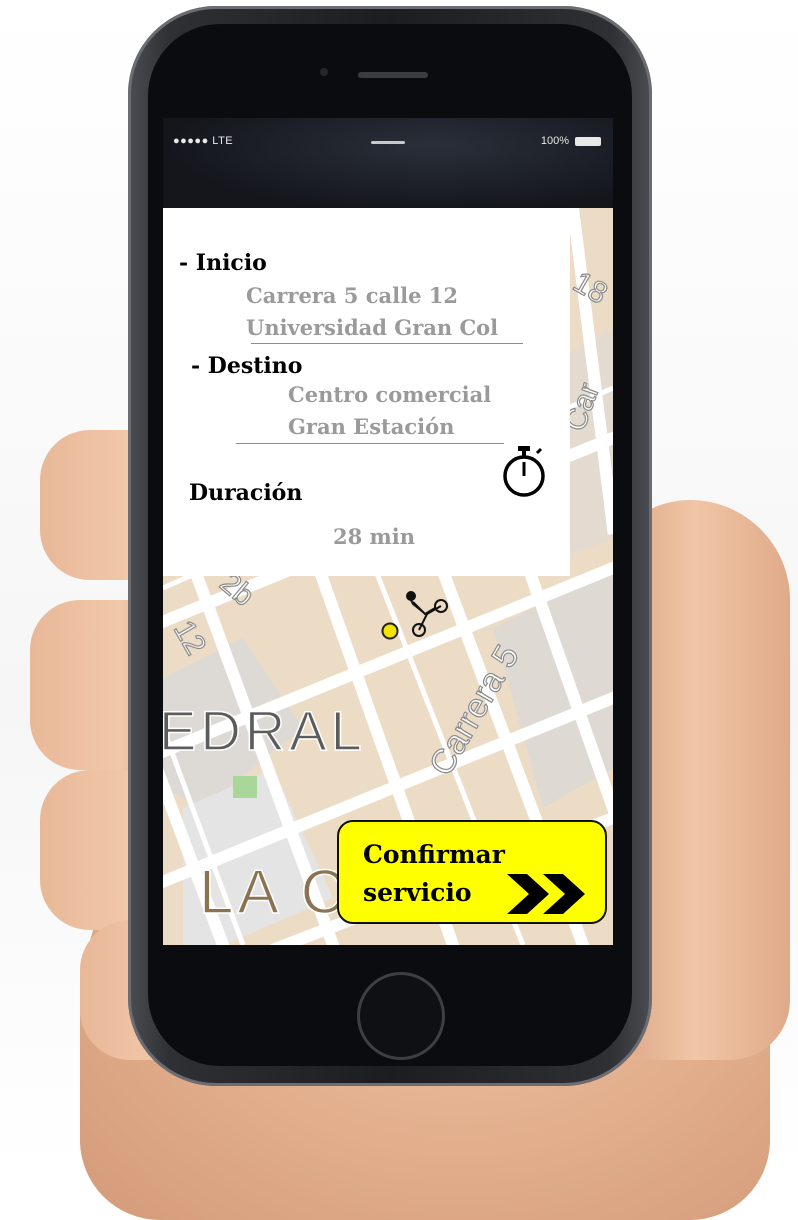  I want to click on battery-percent: 100%, so click(554, 141).